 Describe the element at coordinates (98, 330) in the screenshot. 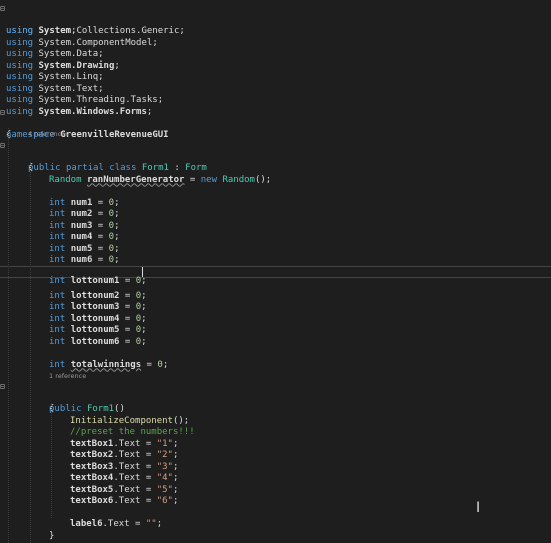

I see `code-line: int lottonum5 = 0;` at that location.